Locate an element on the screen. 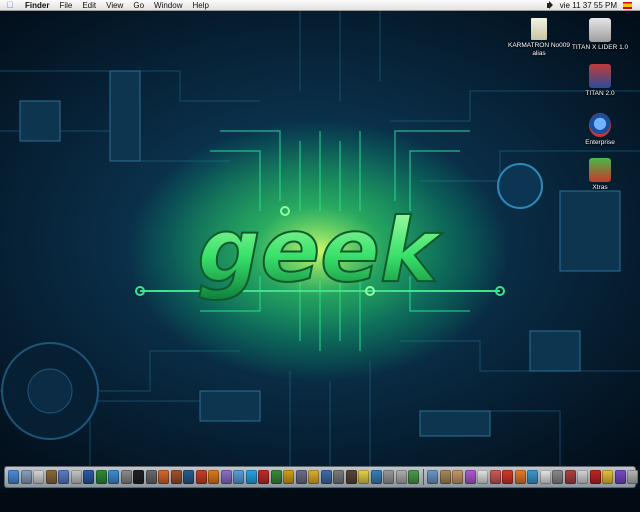  dock is located at coordinates (321, 477).